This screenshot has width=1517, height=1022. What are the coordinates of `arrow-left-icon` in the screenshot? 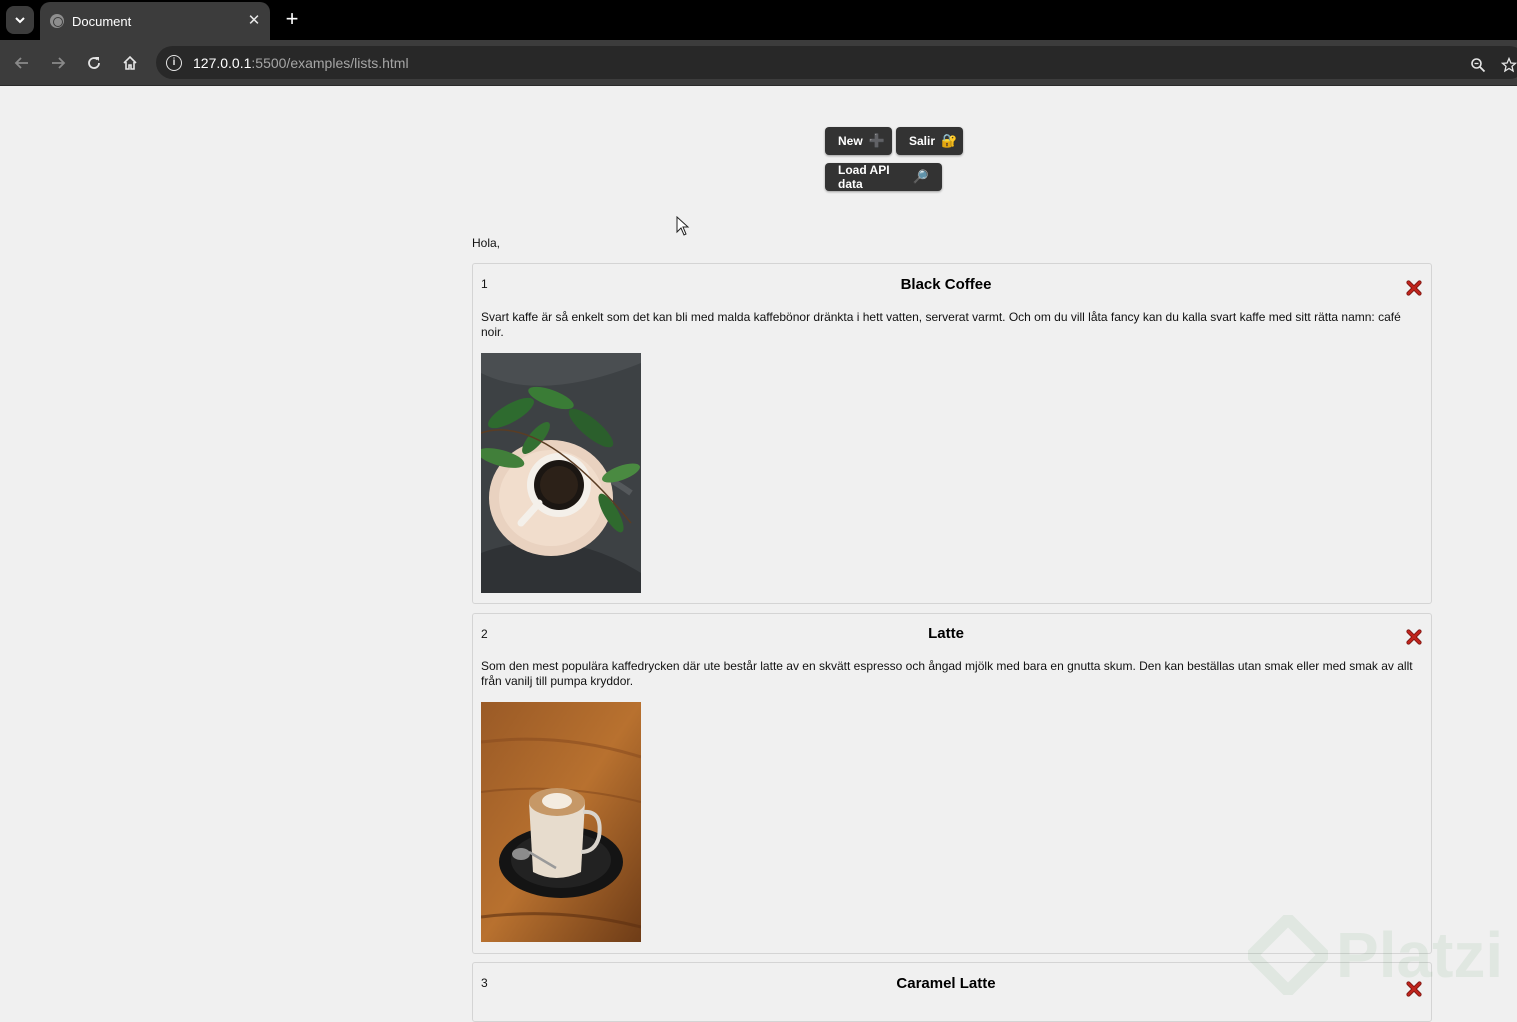 It's located at (21, 63).